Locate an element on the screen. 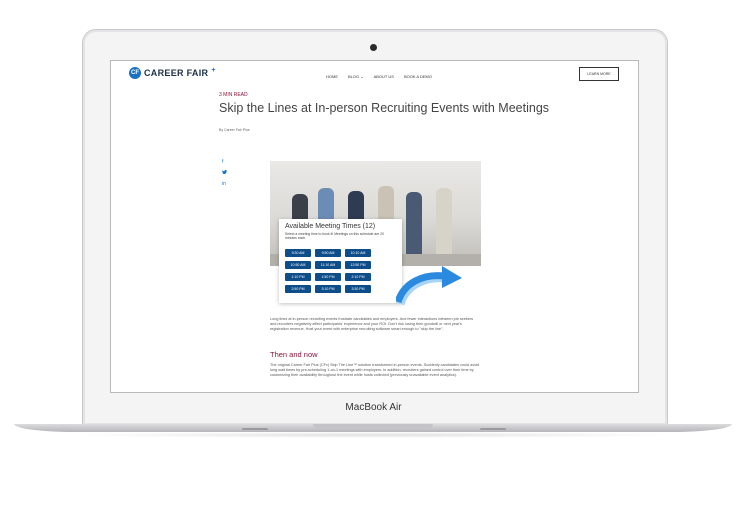 The width and height of the screenshot is (747, 526). site-logo: CF CAREER FAIR + is located at coordinates (172, 73).